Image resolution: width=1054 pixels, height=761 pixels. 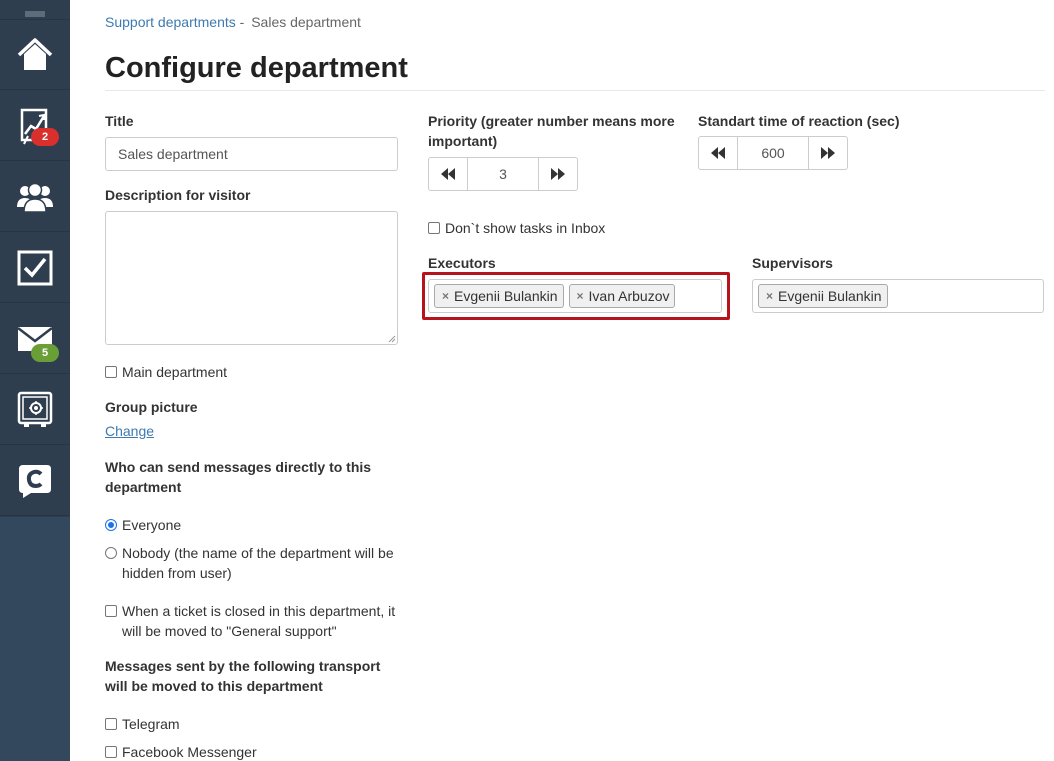 What do you see at coordinates (152, 525) in the screenshot?
I see `radio-everyone-label: Everyone` at bounding box center [152, 525].